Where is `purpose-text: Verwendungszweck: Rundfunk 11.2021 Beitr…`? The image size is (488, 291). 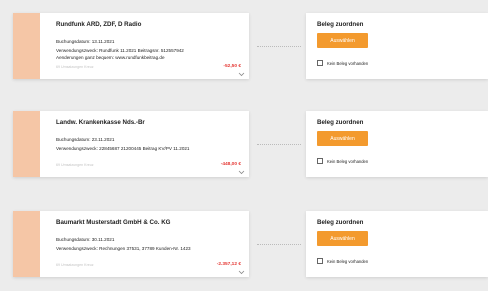
purpose-text: Verwendungszweck: Rundfunk 11.2021 Beitr… is located at coordinates (120, 50).